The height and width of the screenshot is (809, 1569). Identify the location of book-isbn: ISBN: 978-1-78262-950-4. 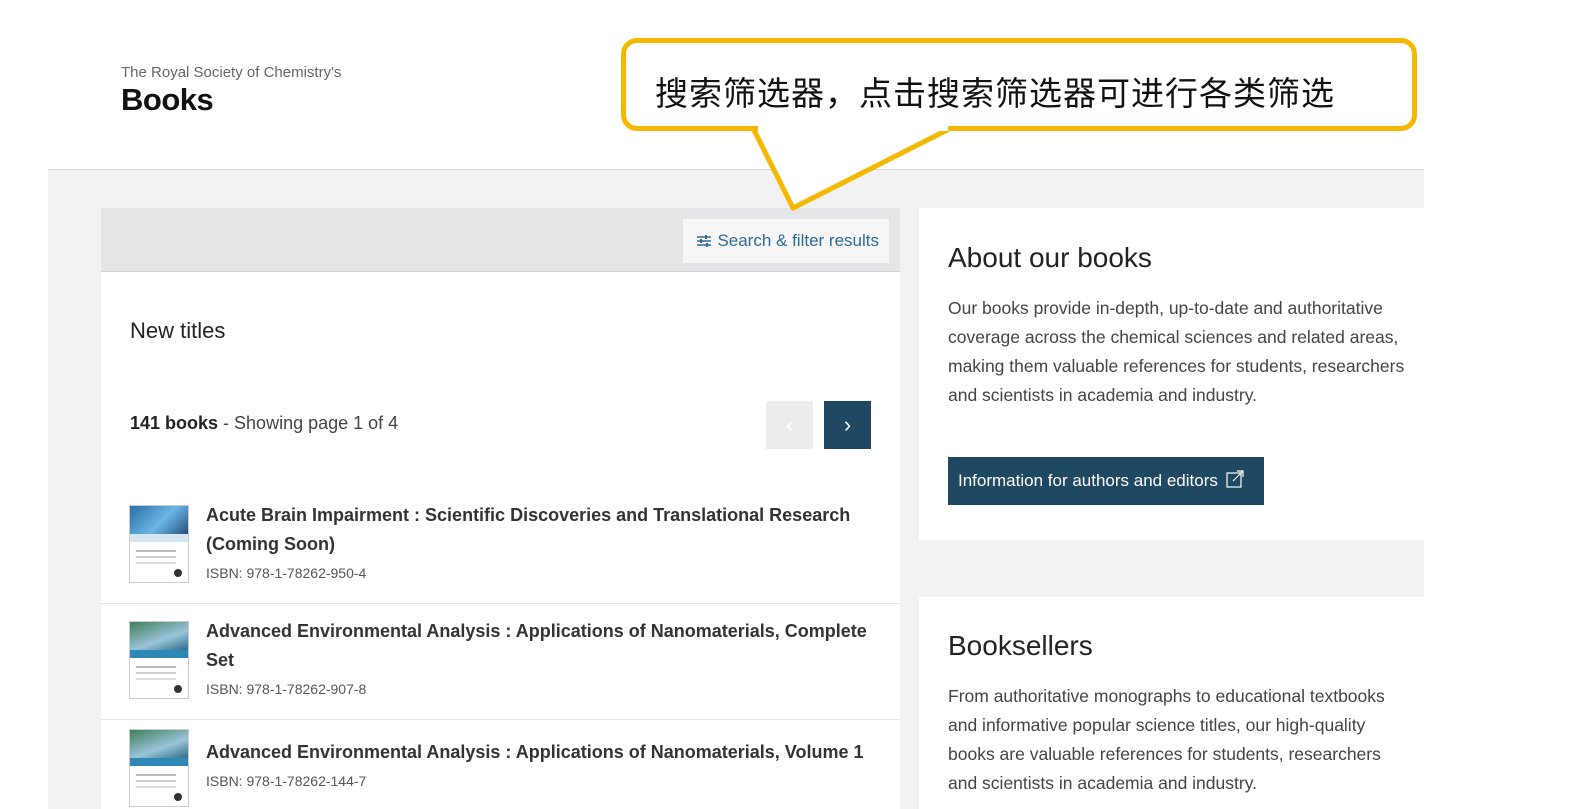
(286, 573).